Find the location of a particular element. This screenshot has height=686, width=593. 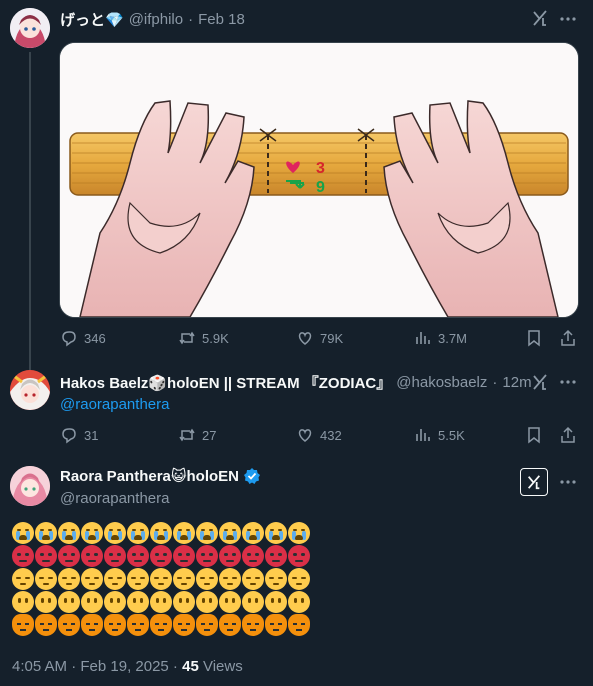

thread-line is located at coordinates (30, 212).